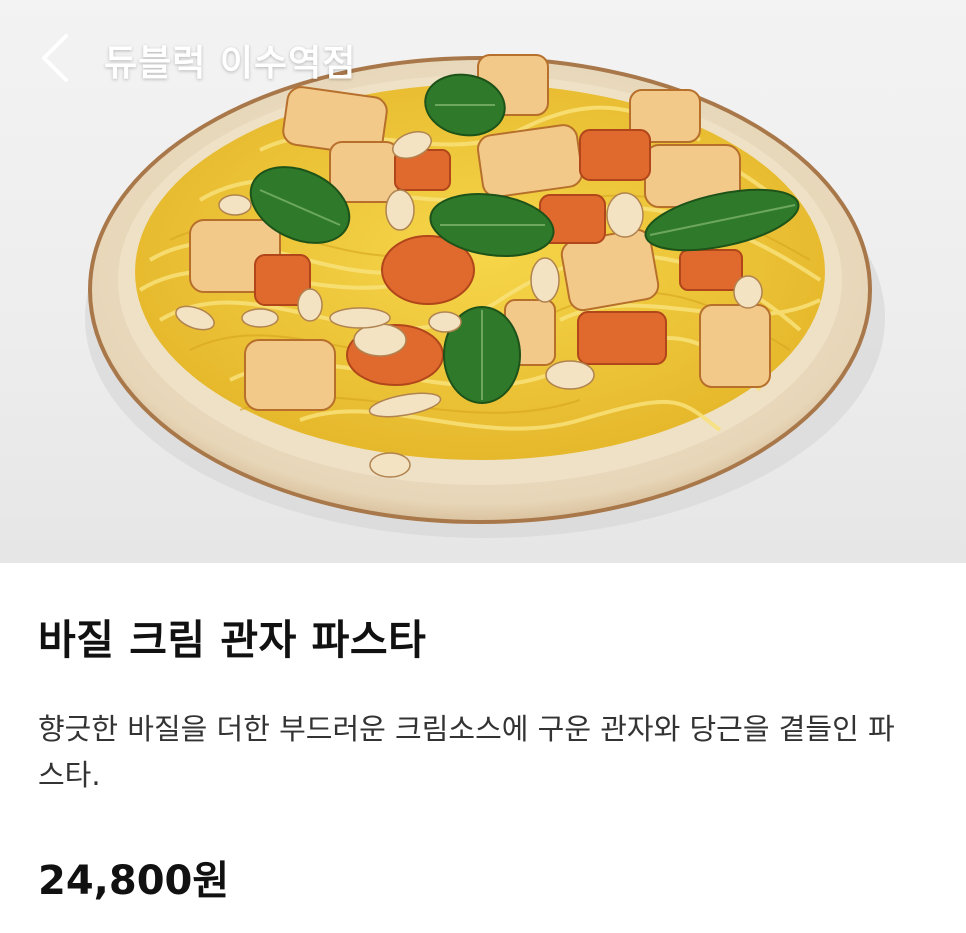  What do you see at coordinates (230, 63) in the screenshot?
I see `store-name: 듀블럭 이수역점` at bounding box center [230, 63].